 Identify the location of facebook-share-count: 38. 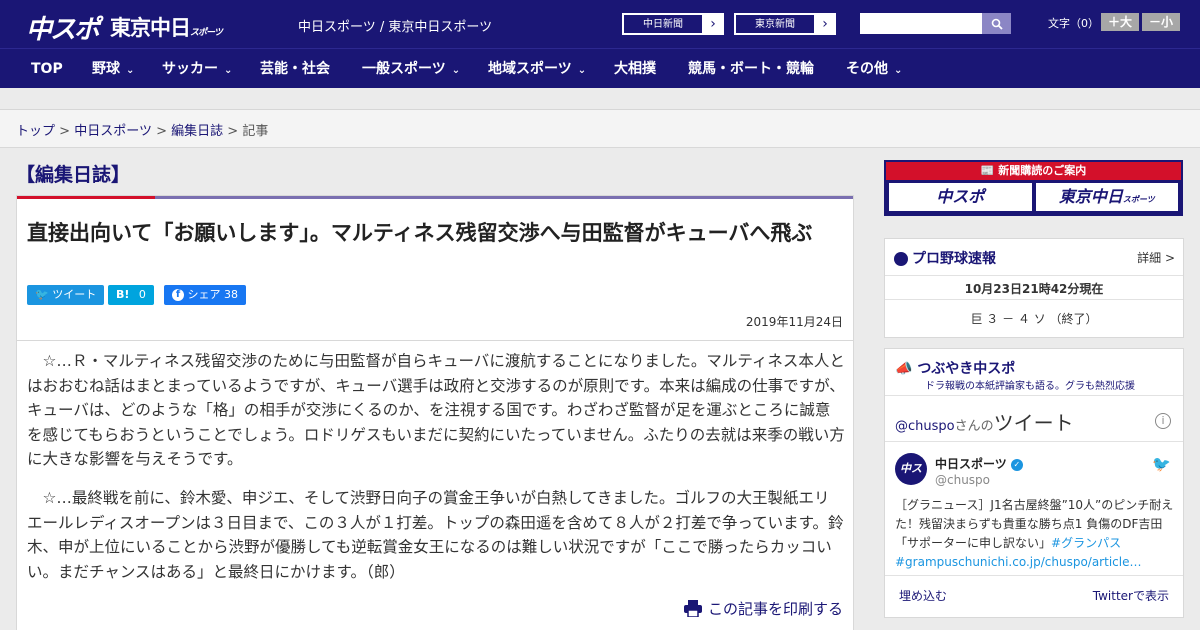
(231, 294).